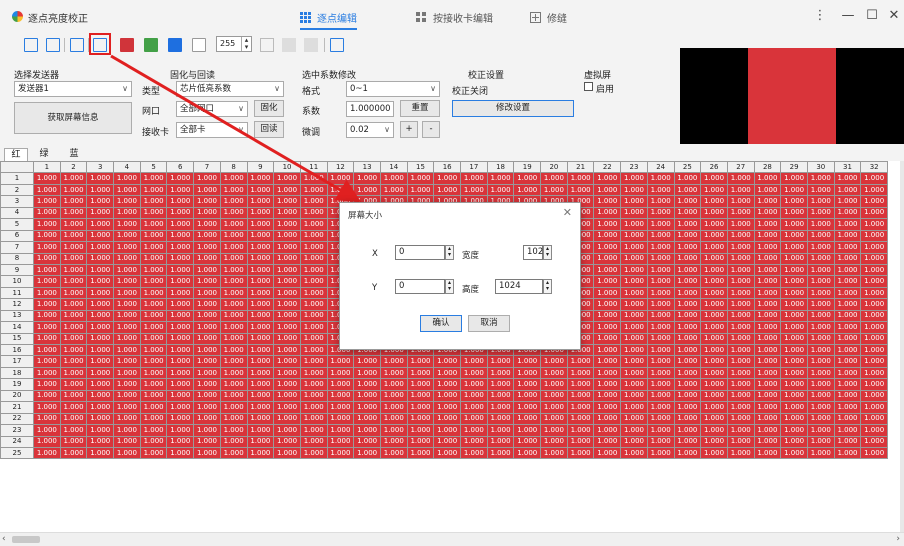  I want to click on tab-seam: 修缝, so click(548, 17).